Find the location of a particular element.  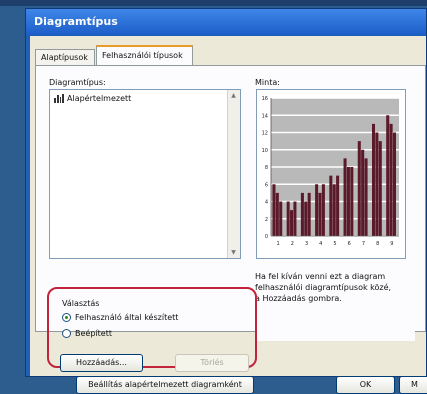

x-tick-label: 6 is located at coordinates (349, 244).